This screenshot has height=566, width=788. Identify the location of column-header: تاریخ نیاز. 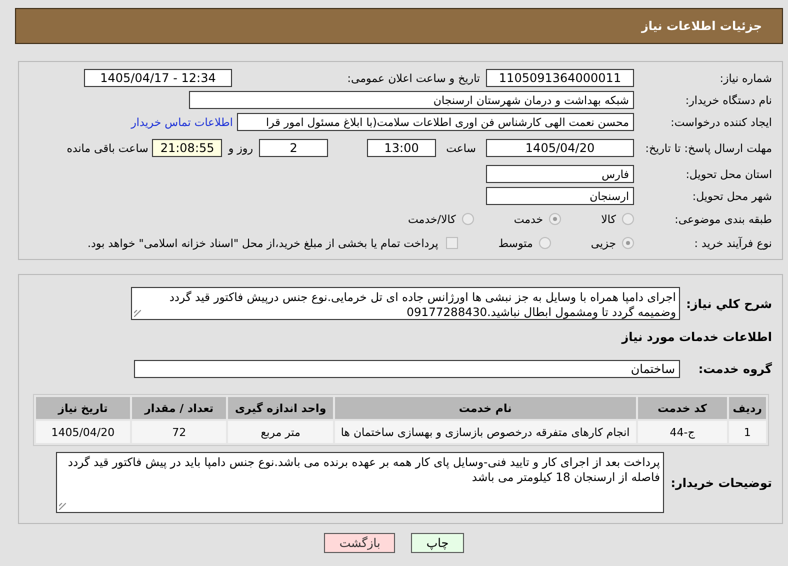
(83, 408).